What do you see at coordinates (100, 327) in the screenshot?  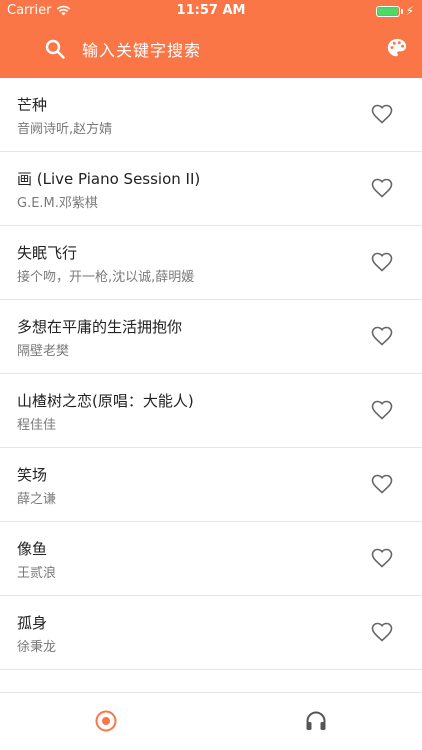 I see `song-title: 多想在平庸的生活拥抱你` at bounding box center [100, 327].